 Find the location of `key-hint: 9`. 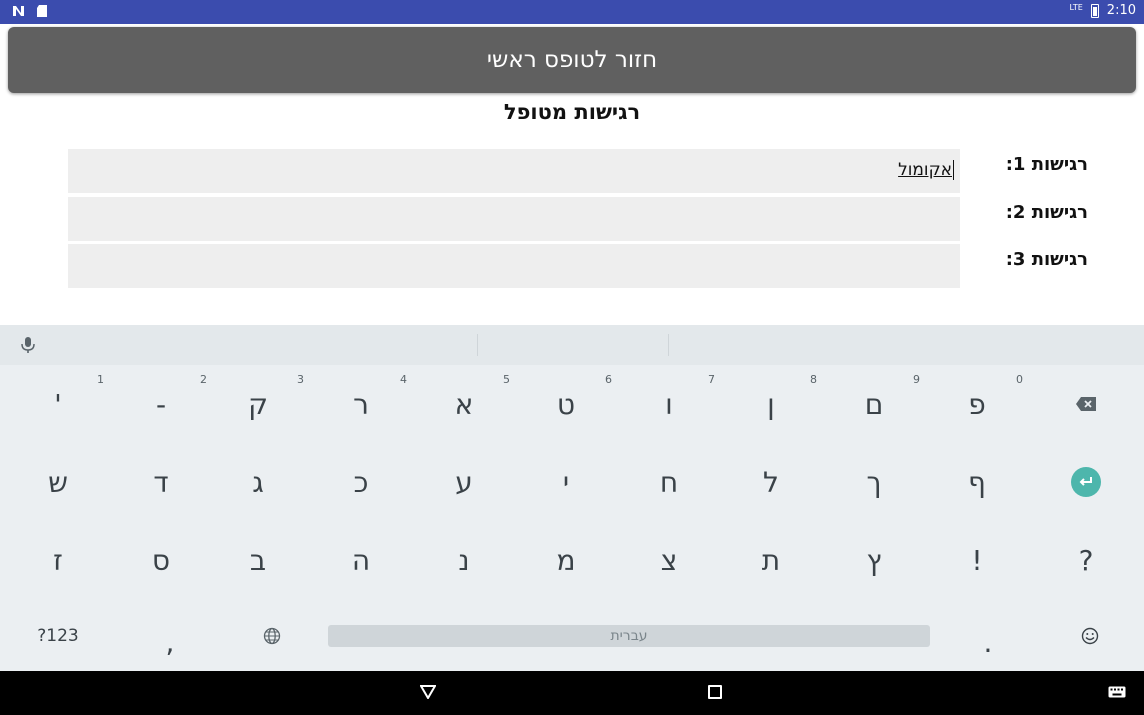

key-hint: 9 is located at coordinates (916, 379).